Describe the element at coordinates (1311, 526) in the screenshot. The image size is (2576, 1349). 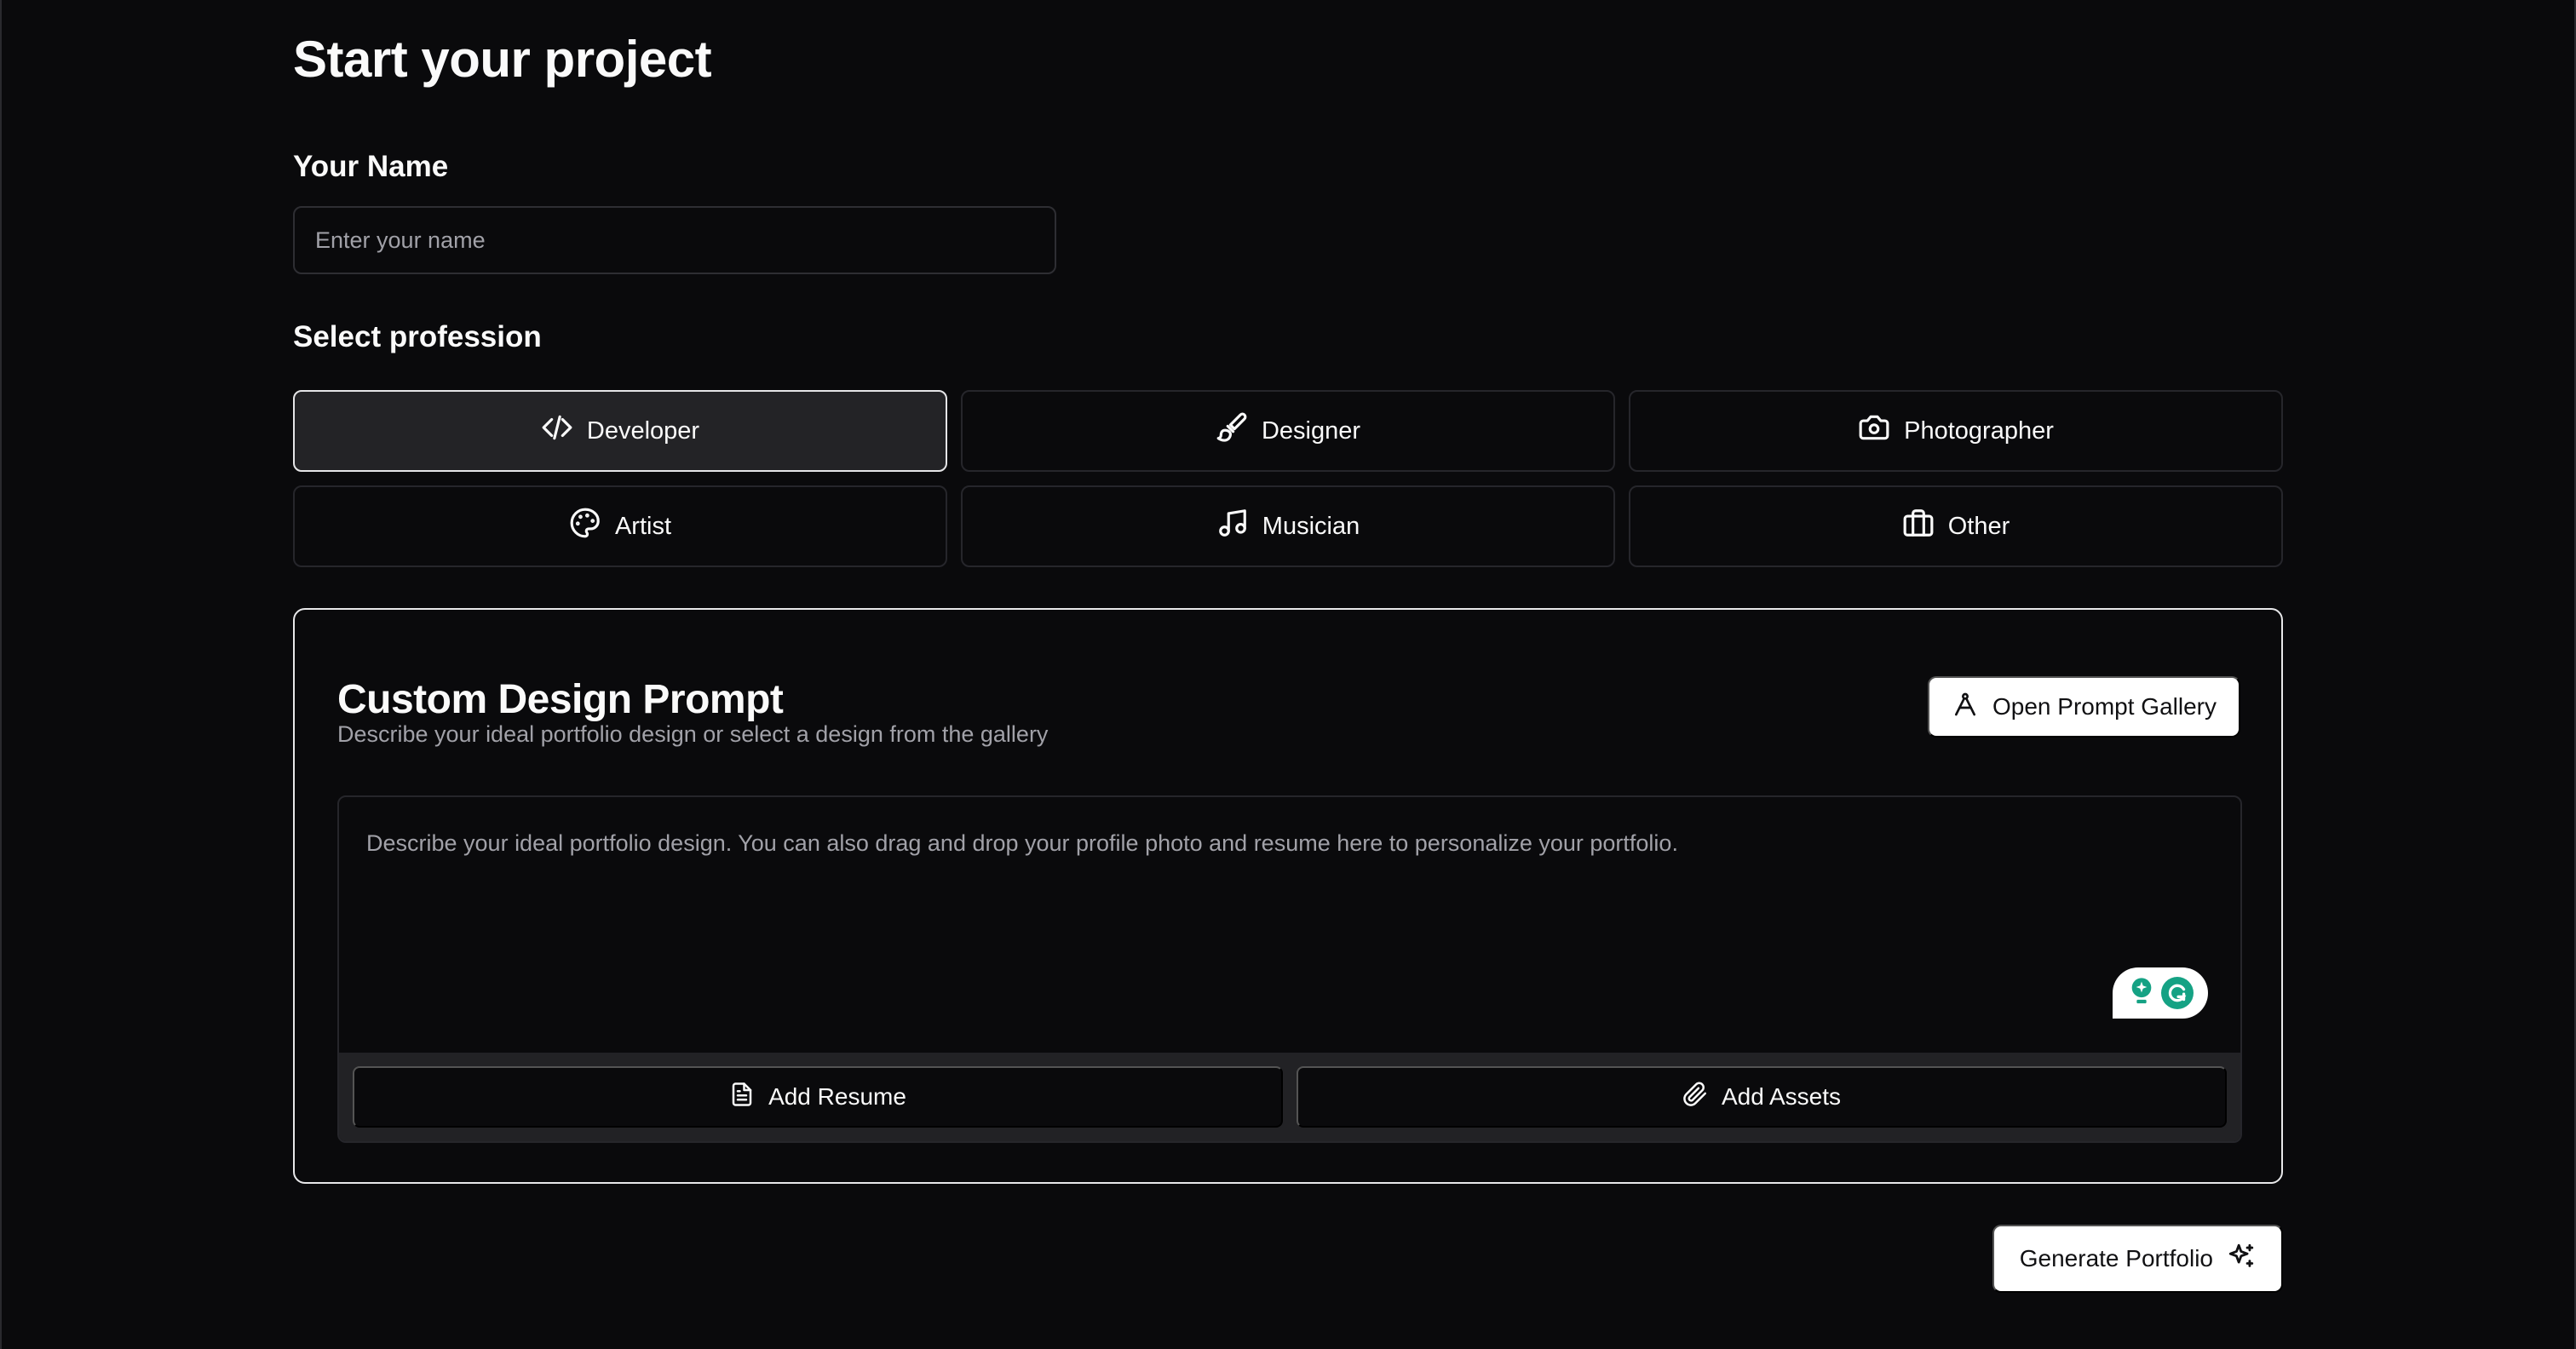
I see `profession-label-musician: Musician` at that location.